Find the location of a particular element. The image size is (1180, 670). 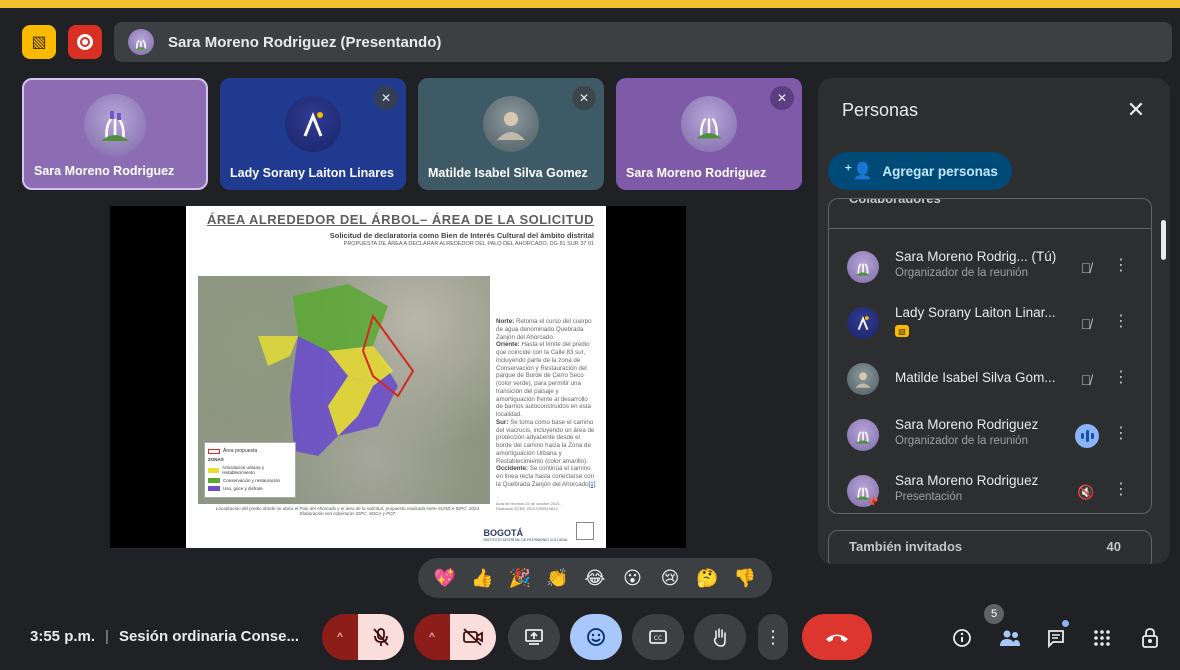

slide-footnote-ref: [1] is located at coordinates (592, 484).